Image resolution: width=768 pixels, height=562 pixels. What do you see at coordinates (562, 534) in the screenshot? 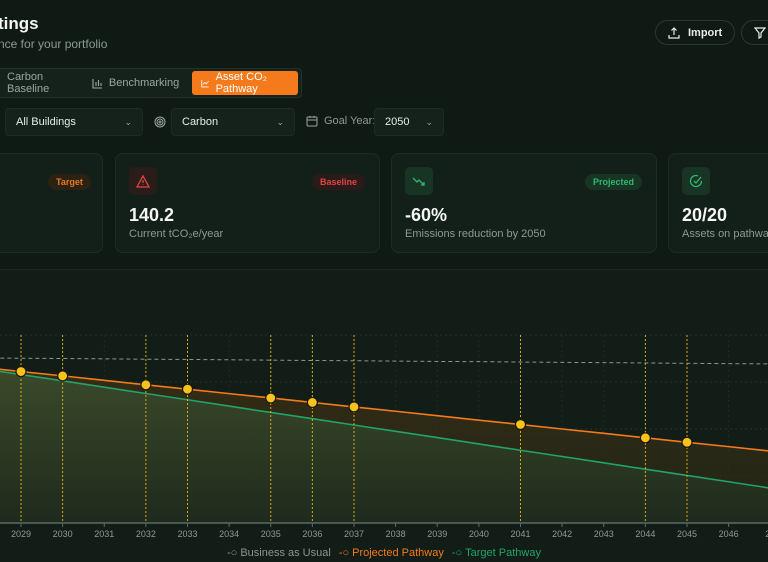
I see `x-tick-label: 2042` at bounding box center [562, 534].